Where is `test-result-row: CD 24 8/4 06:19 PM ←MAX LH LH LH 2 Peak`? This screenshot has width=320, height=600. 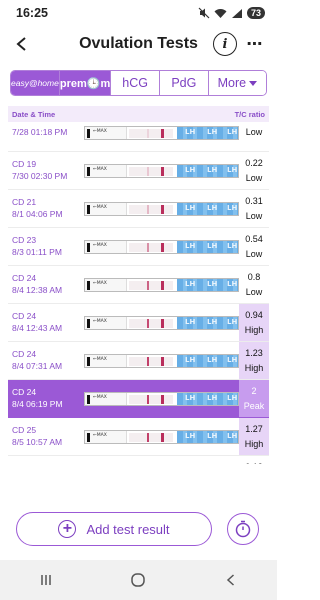 test-result-row: CD 24 8/4 06:19 PM ←MAX LH LH LH 2 Peak is located at coordinates (138, 399).